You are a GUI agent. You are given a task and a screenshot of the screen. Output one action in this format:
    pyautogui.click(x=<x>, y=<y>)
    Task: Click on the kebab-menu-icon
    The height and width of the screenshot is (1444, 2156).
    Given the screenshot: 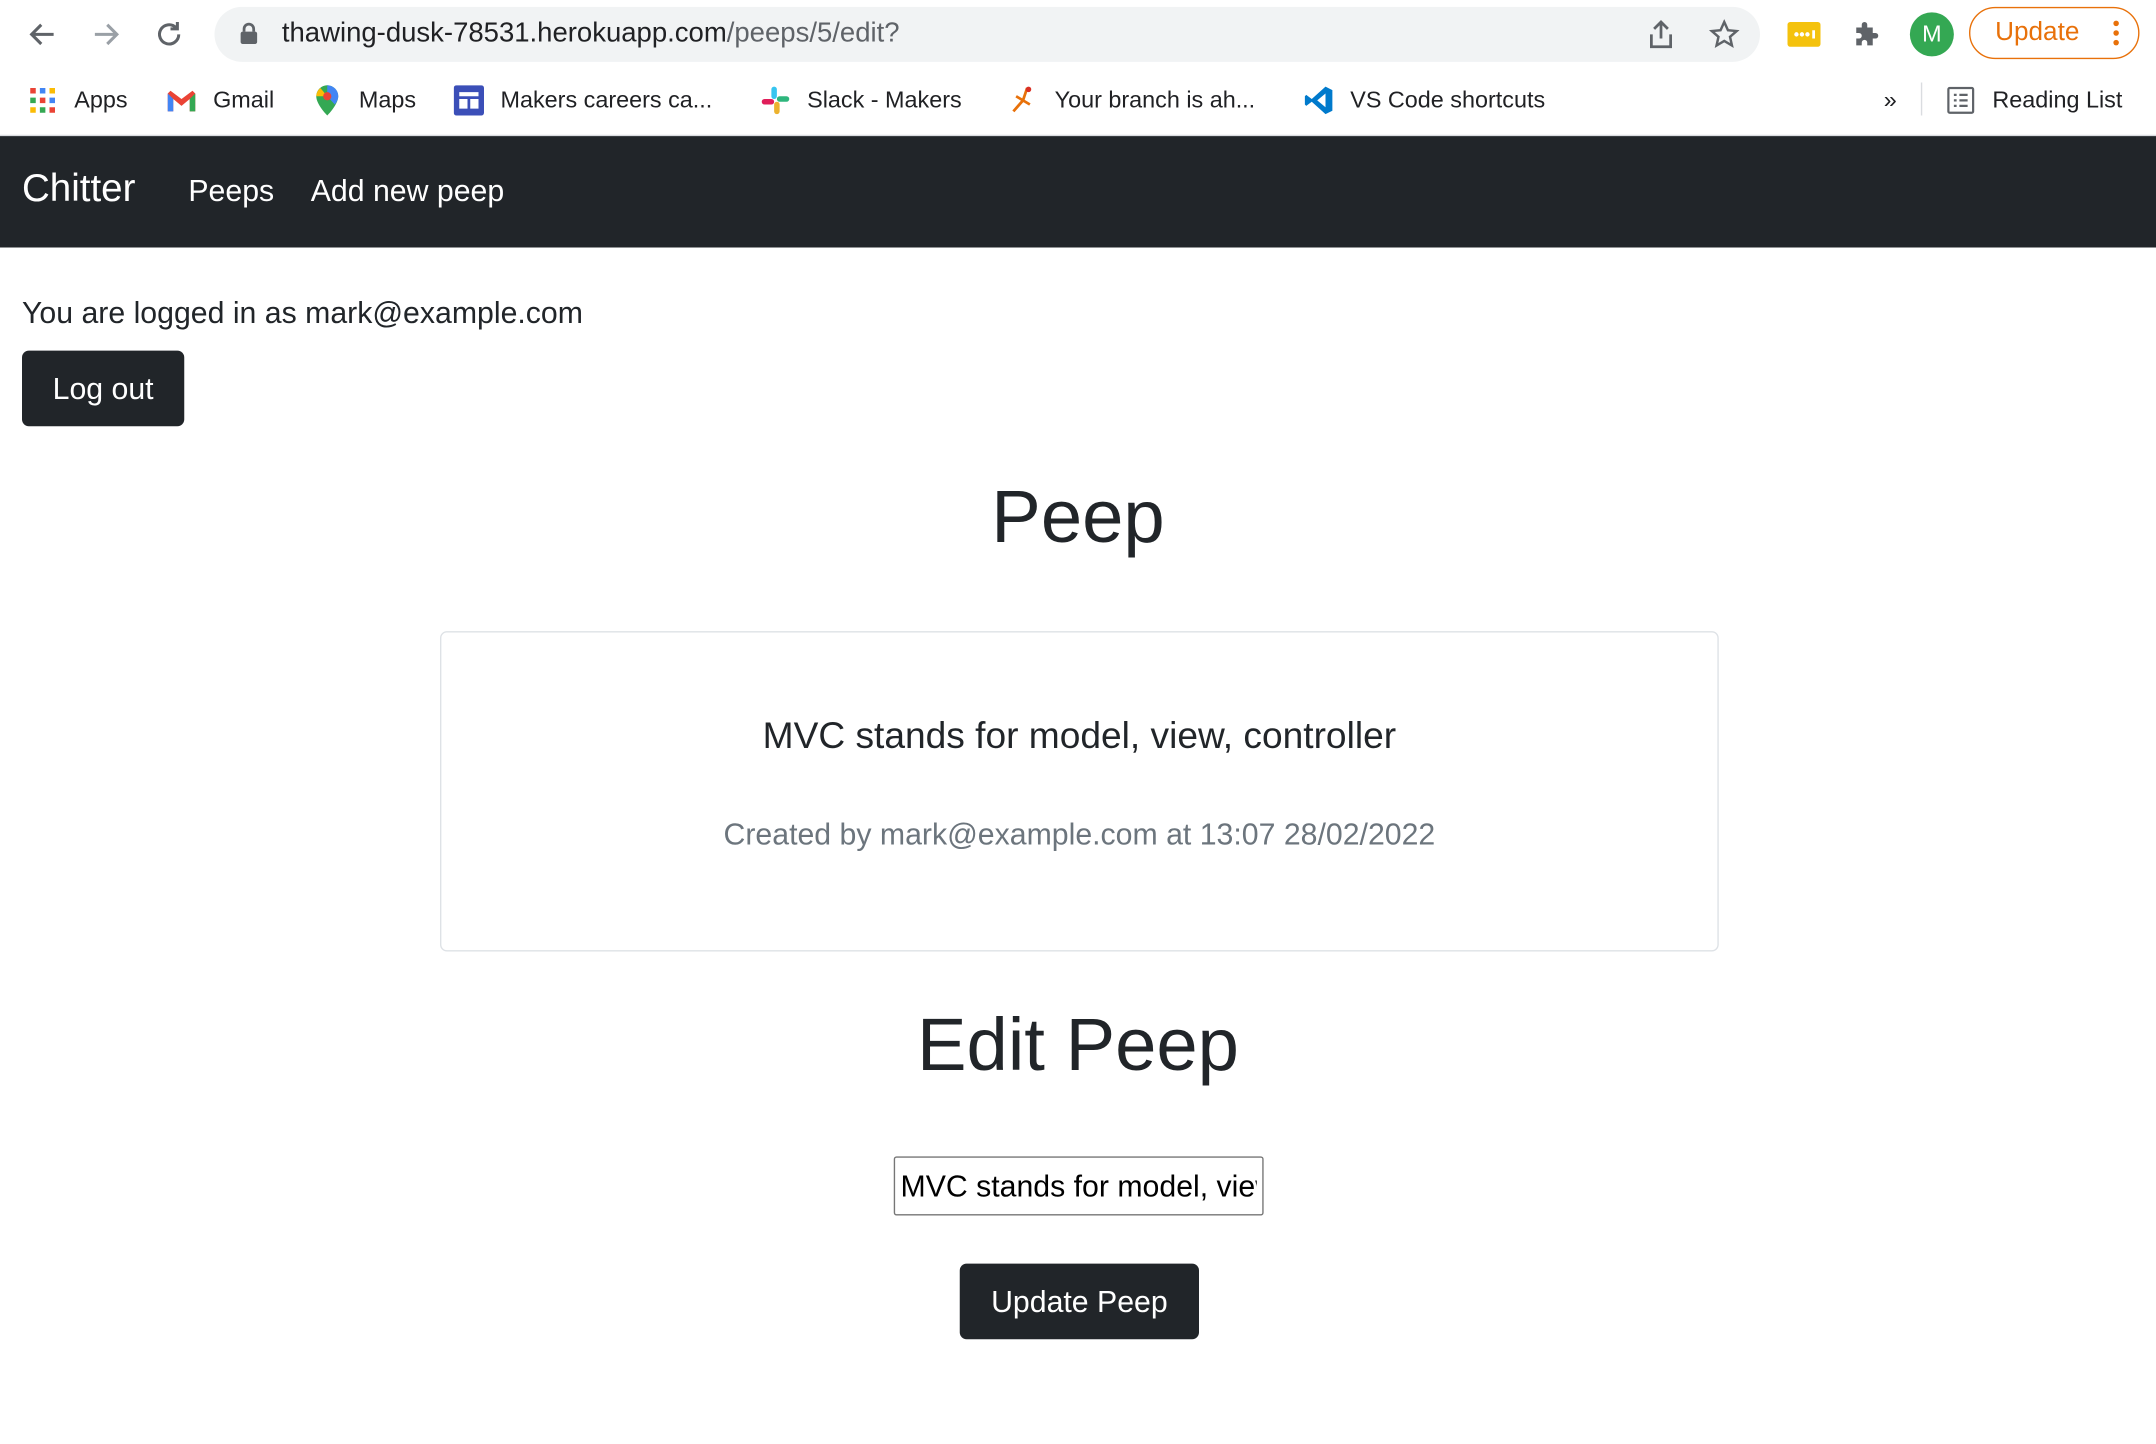 What is the action you would take?
    pyautogui.click(x=2116, y=34)
    